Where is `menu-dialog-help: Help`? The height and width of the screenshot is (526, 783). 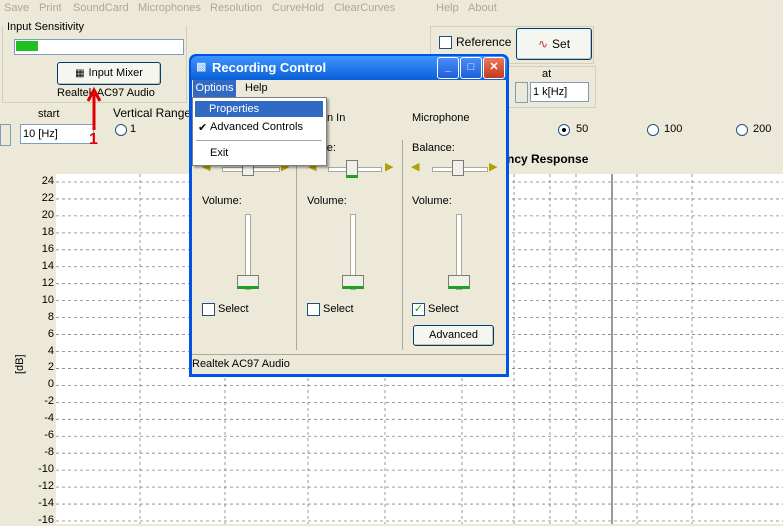 menu-dialog-help: Help is located at coordinates (256, 88).